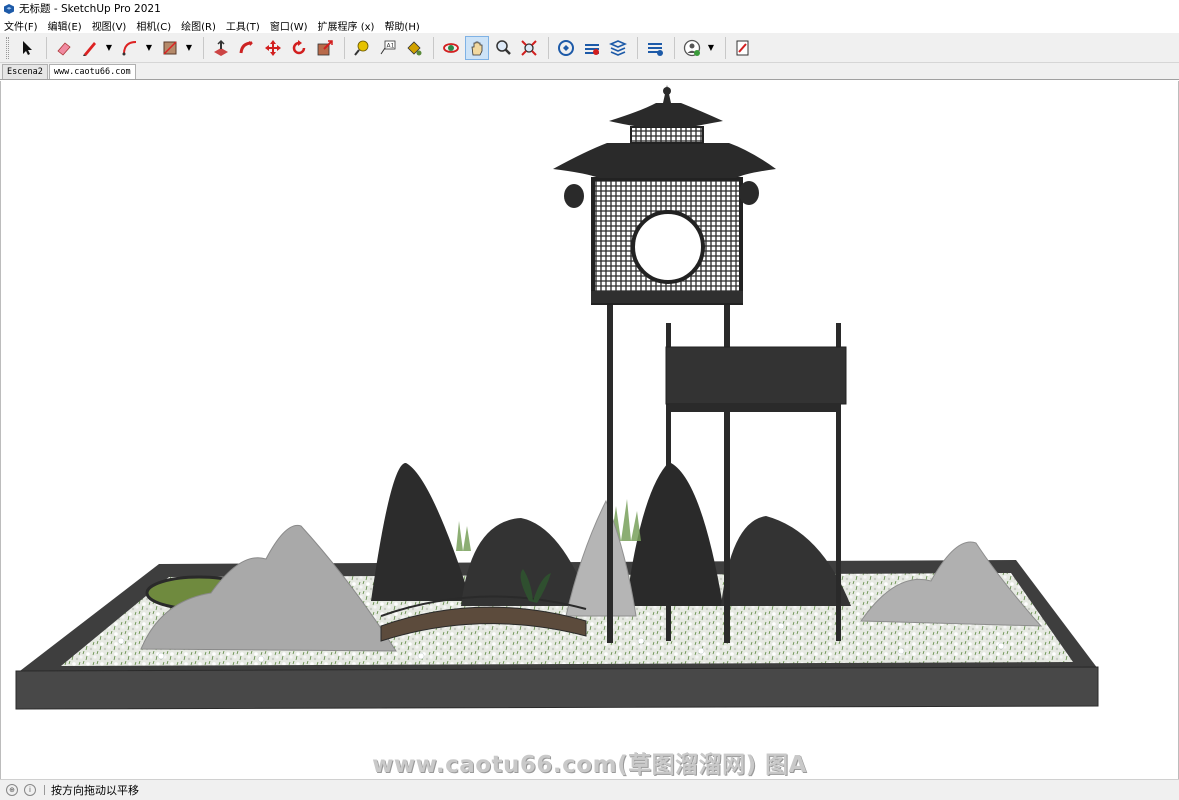 This screenshot has height=800, width=1179. I want to click on scale-icon, so click(325, 47).